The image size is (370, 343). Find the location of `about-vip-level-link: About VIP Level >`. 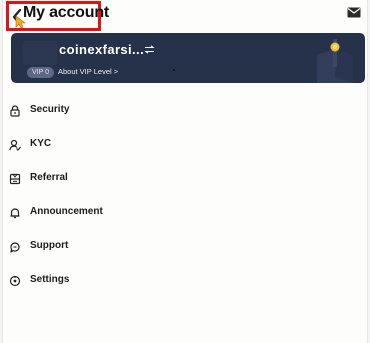

about-vip-level-link: About VIP Level > is located at coordinates (88, 72).